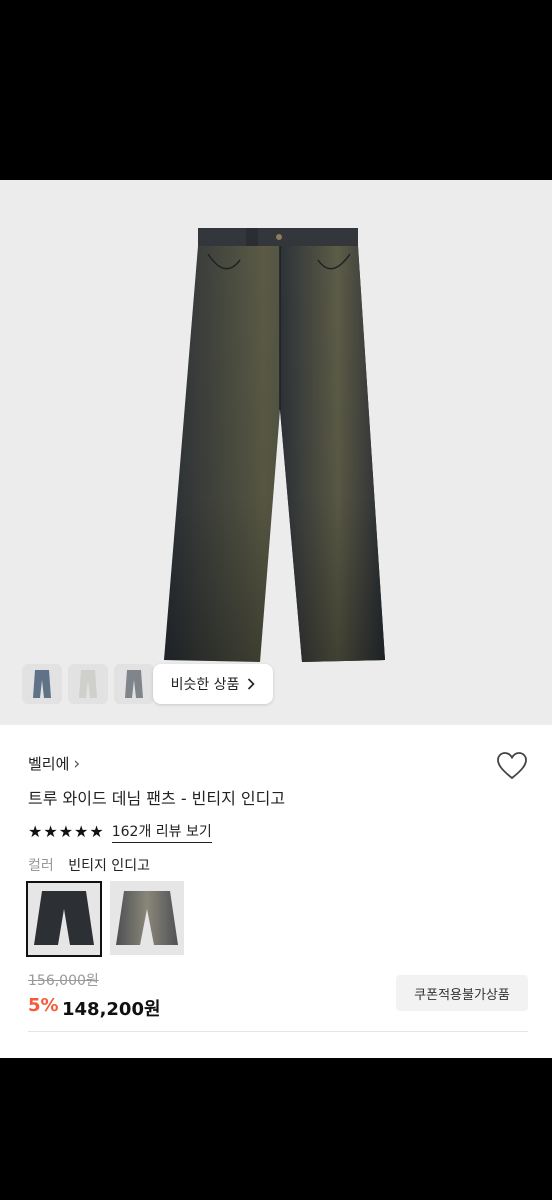 The width and height of the screenshot is (552, 1200). Describe the element at coordinates (49, 764) in the screenshot. I see `brand-name: 벨리에` at that location.